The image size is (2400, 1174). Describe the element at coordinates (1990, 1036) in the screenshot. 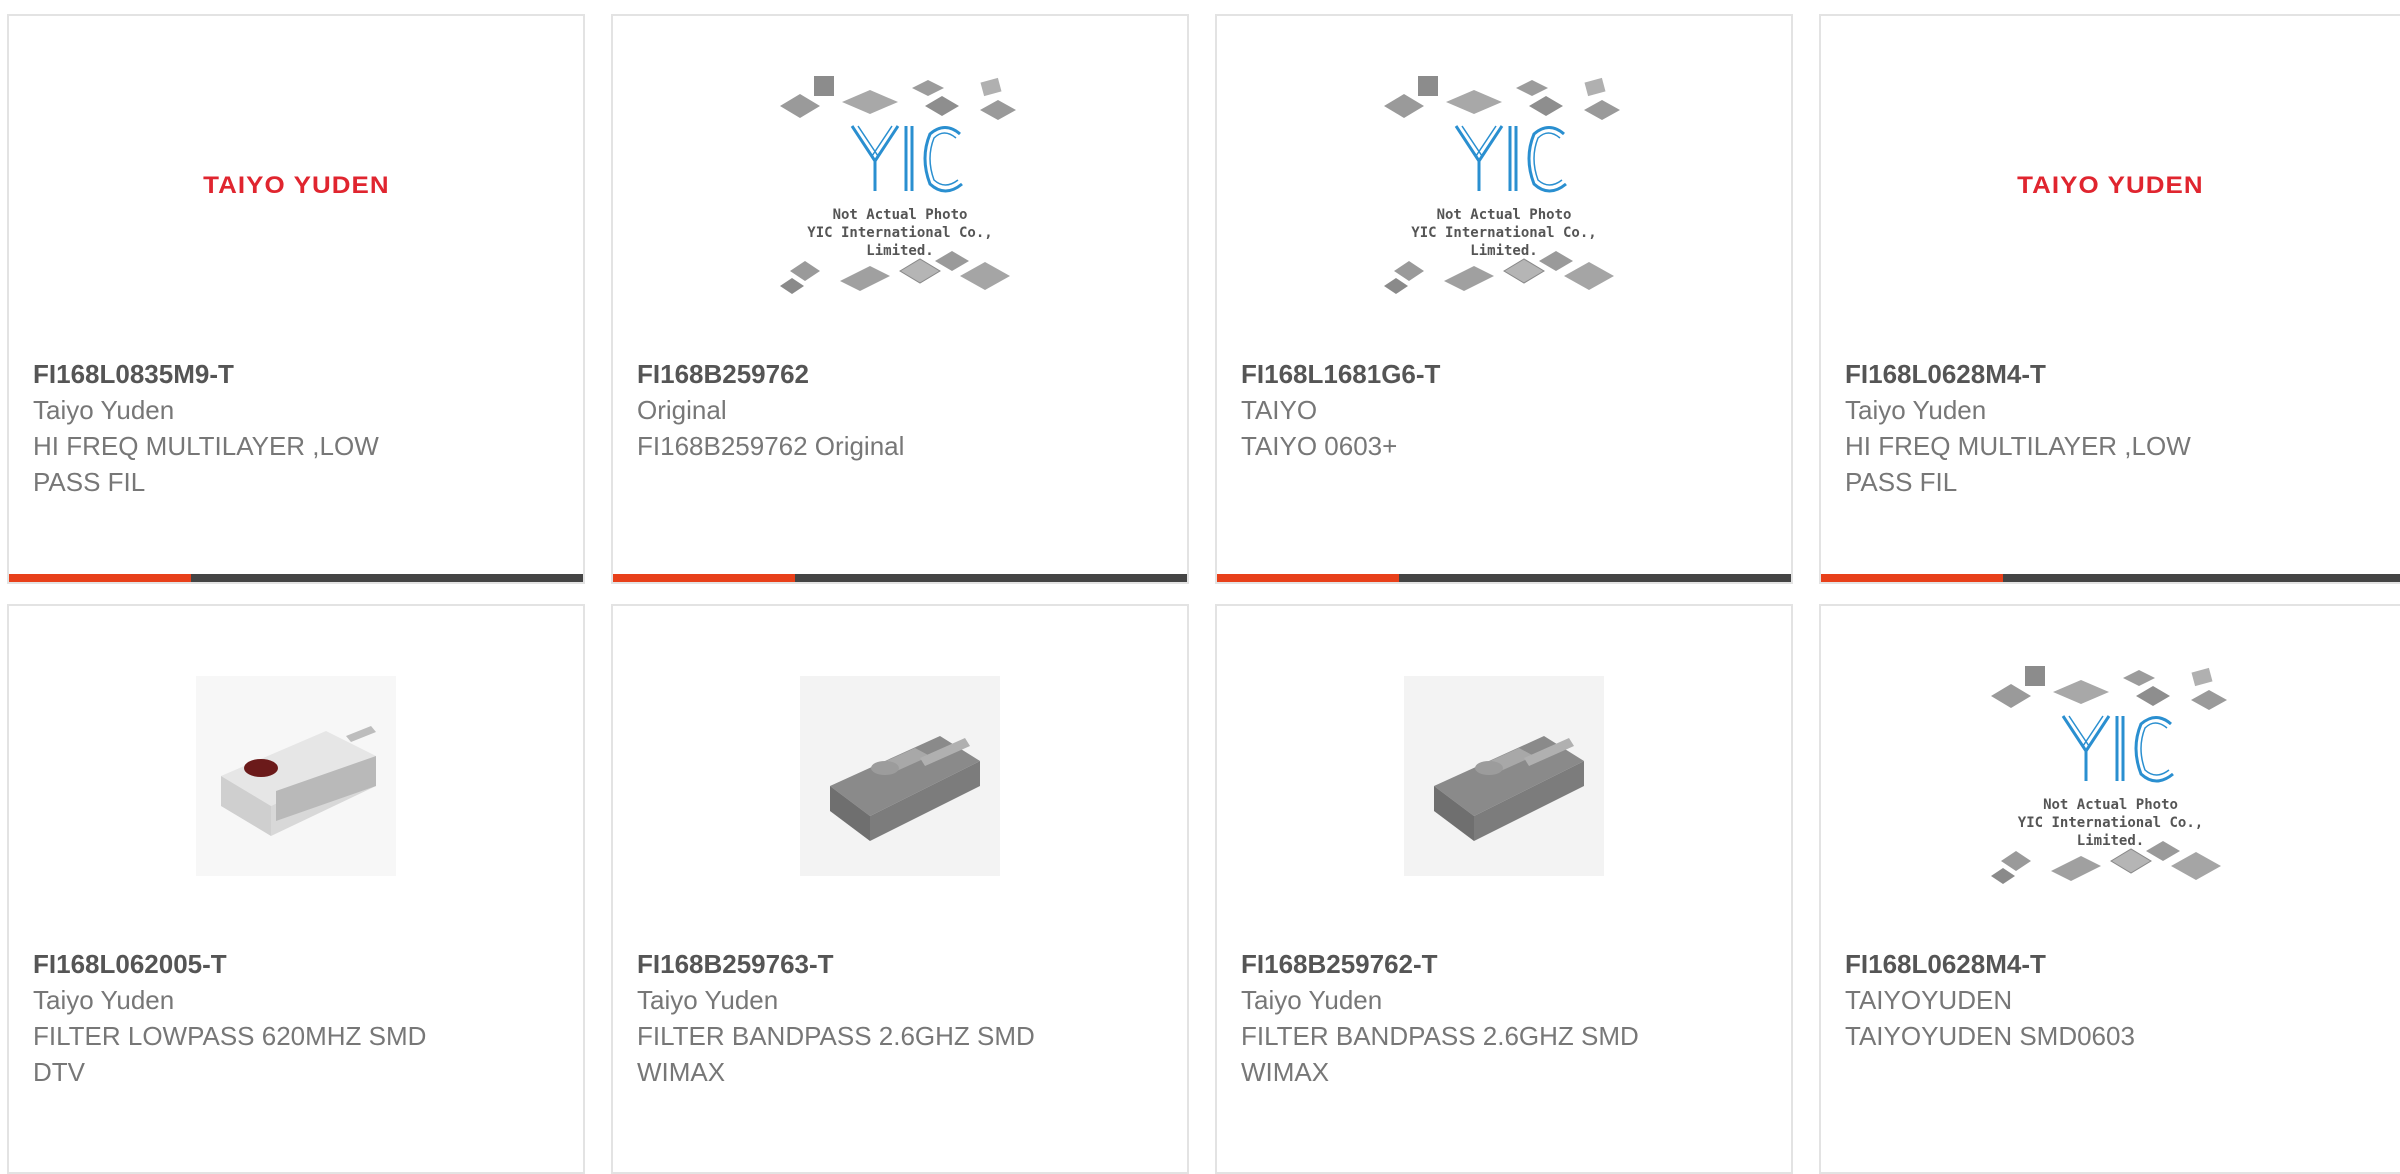

I see `description: TAIYOYUDEN SMD0603` at that location.